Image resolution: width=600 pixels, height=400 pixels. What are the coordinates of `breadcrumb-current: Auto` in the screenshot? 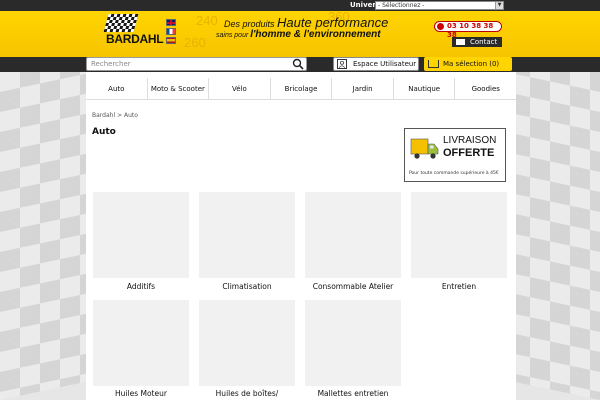 It's located at (130, 115).